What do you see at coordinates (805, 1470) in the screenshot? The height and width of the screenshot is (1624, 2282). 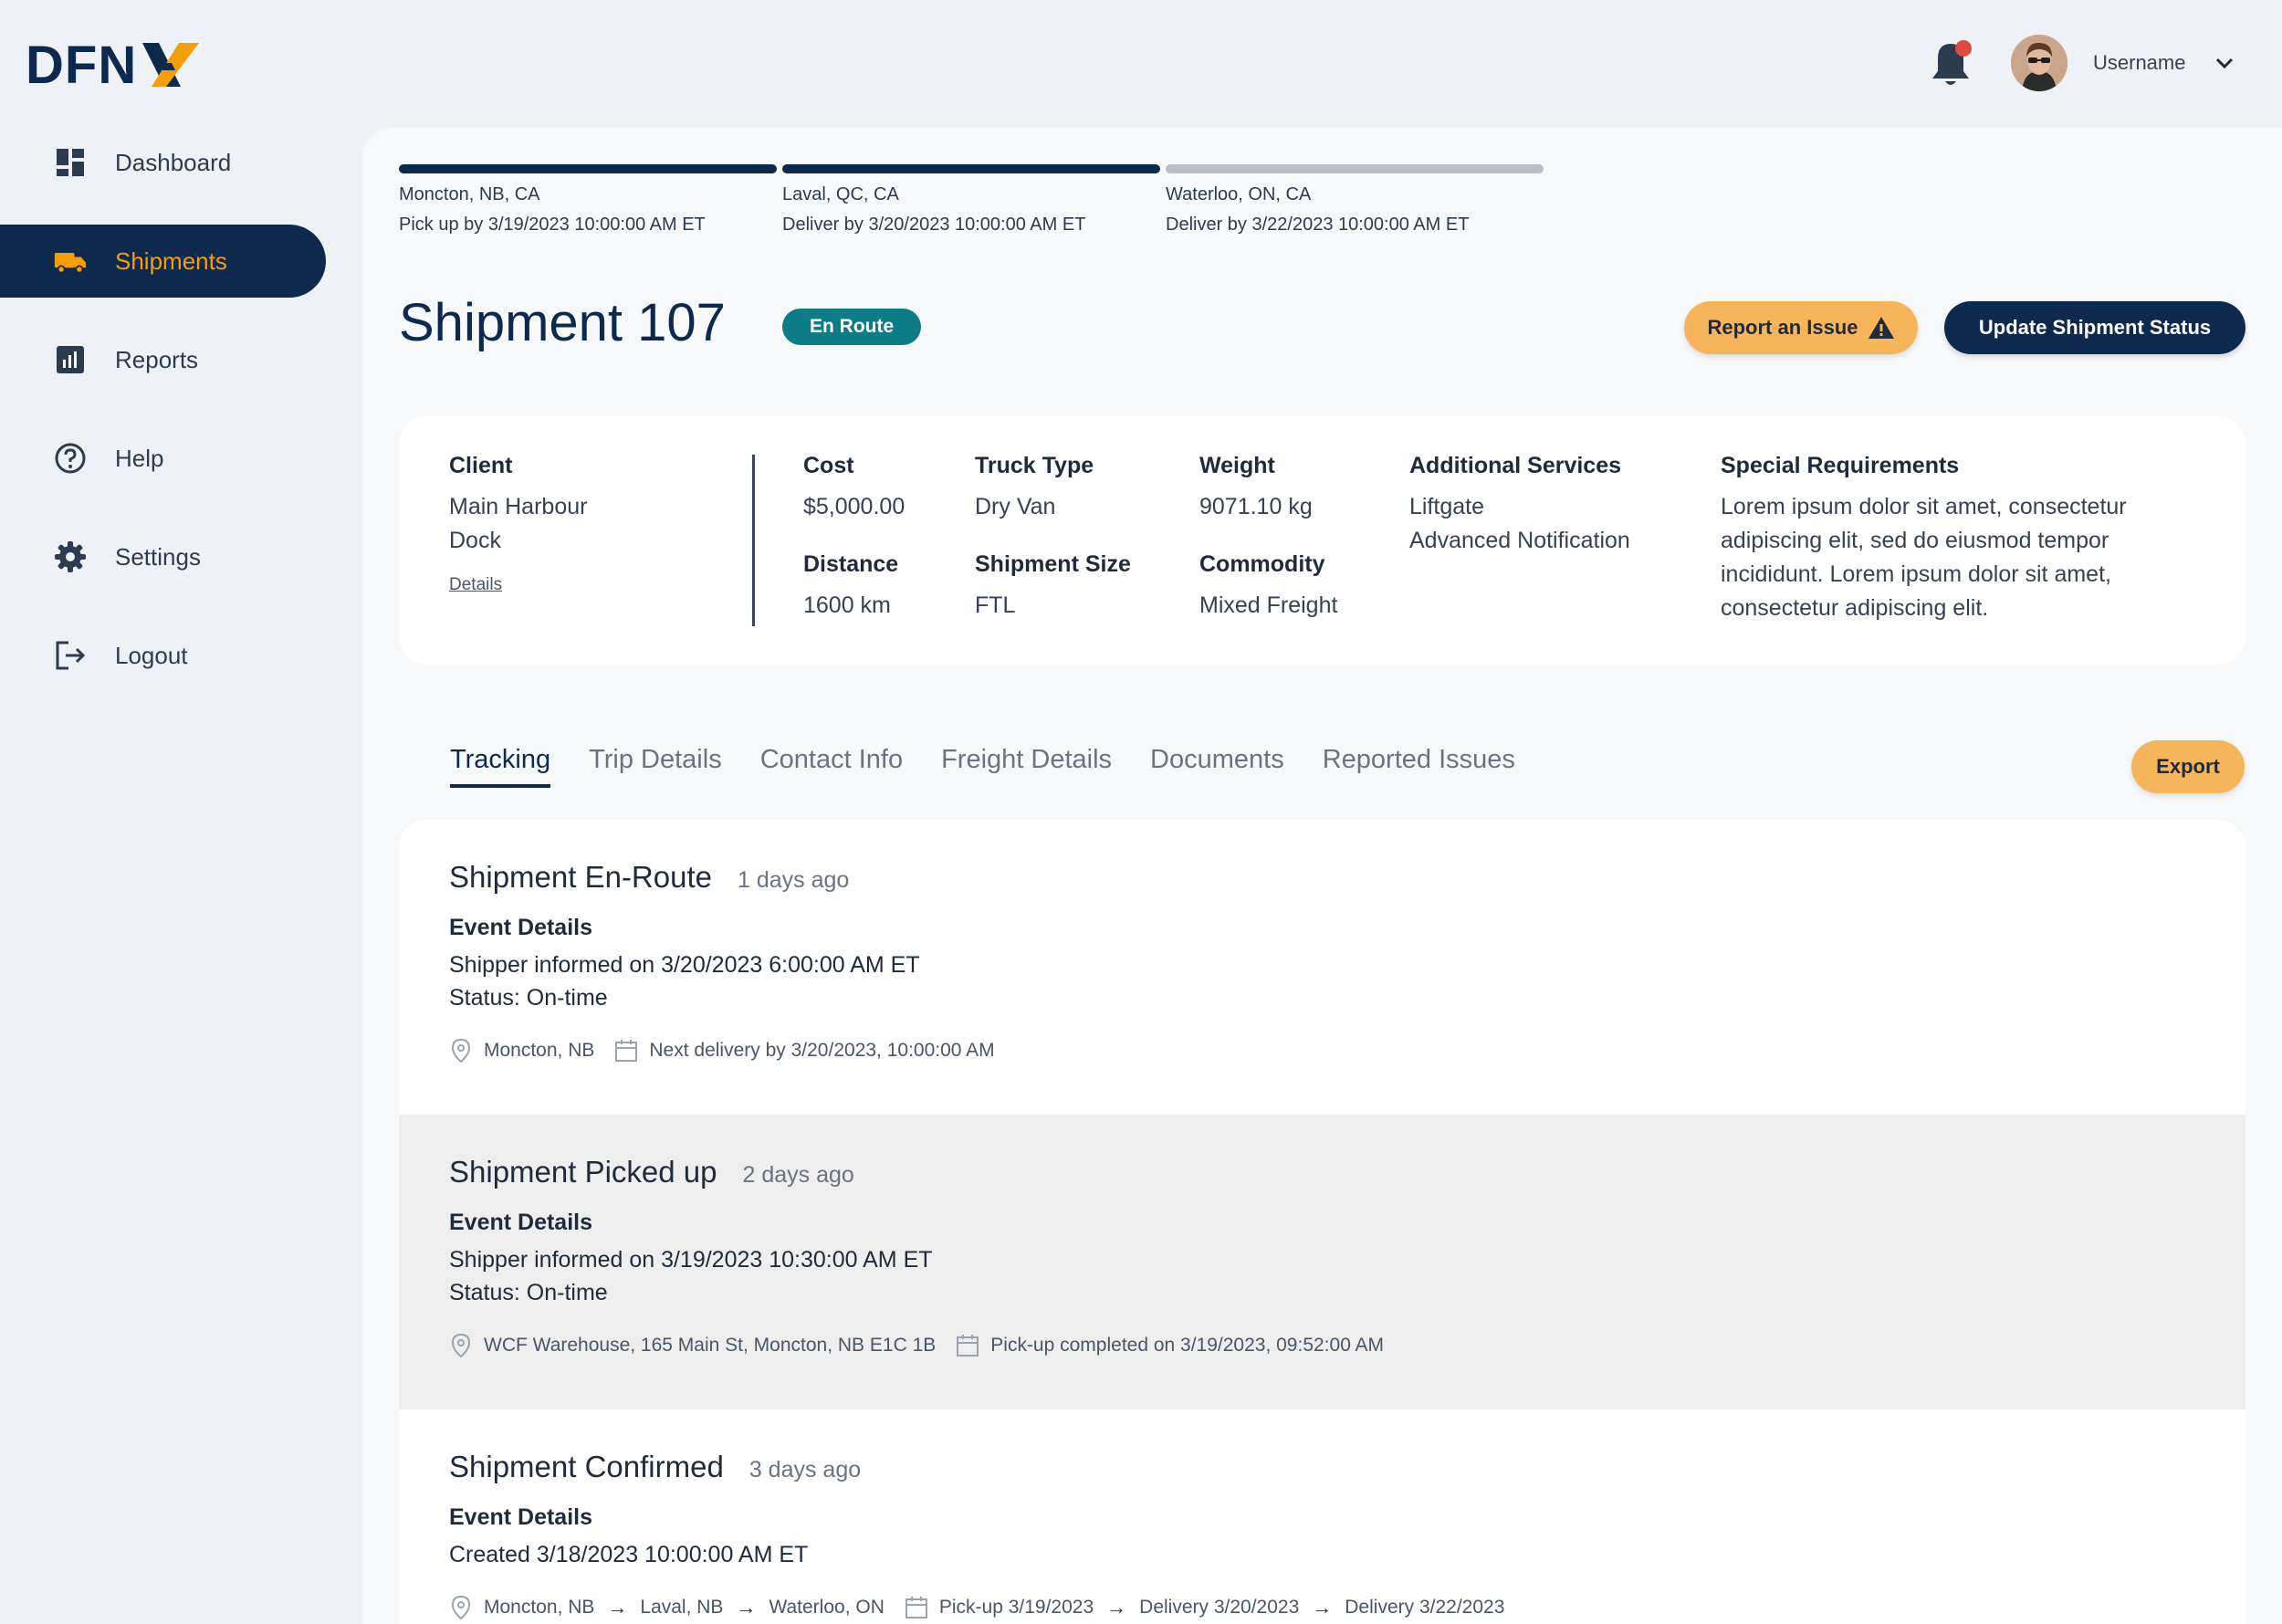 I see `event-time-ago: 3 days ago` at bounding box center [805, 1470].